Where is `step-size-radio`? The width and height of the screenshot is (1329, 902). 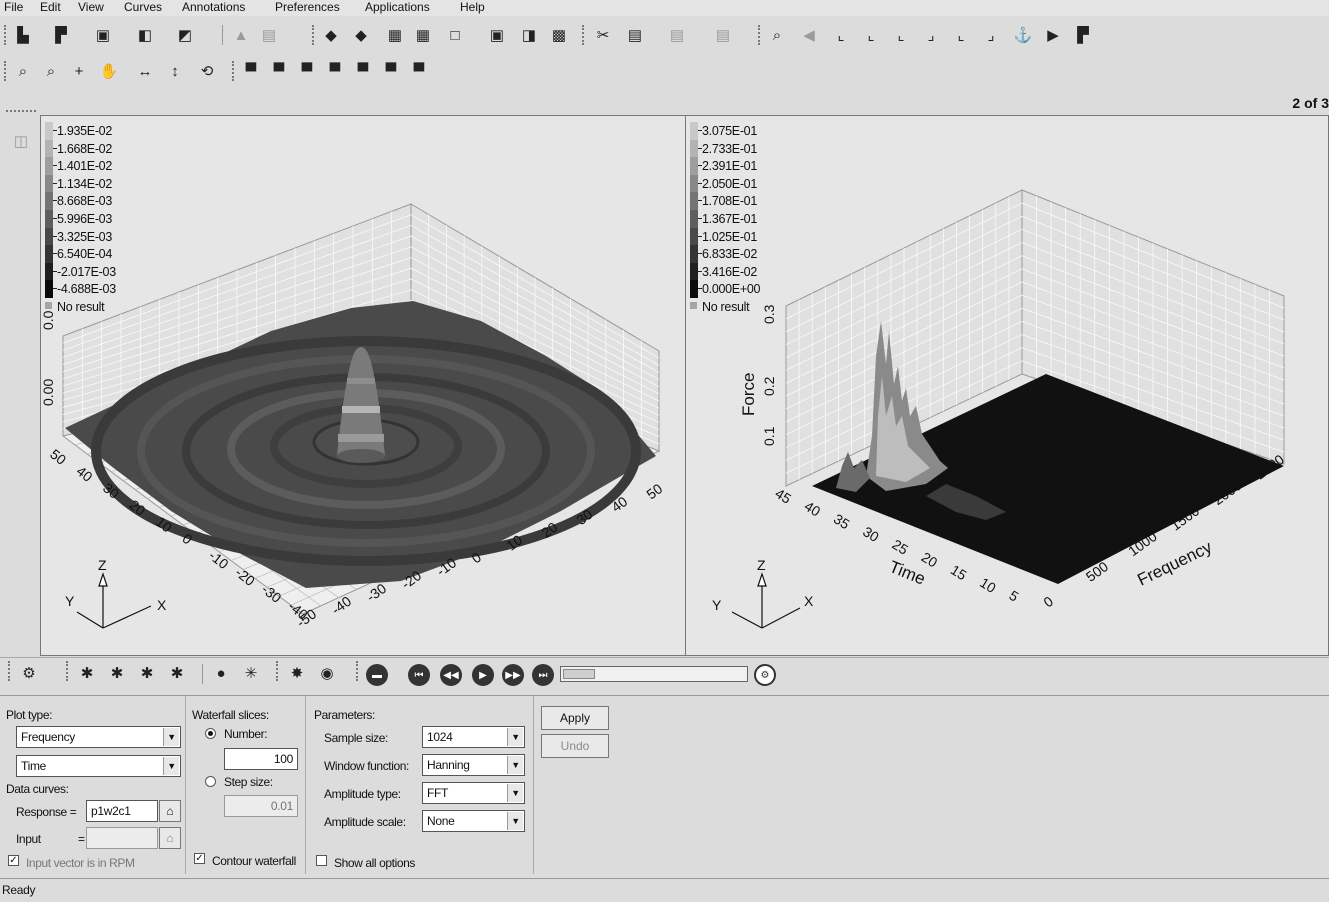
step-size-radio is located at coordinates (210, 781).